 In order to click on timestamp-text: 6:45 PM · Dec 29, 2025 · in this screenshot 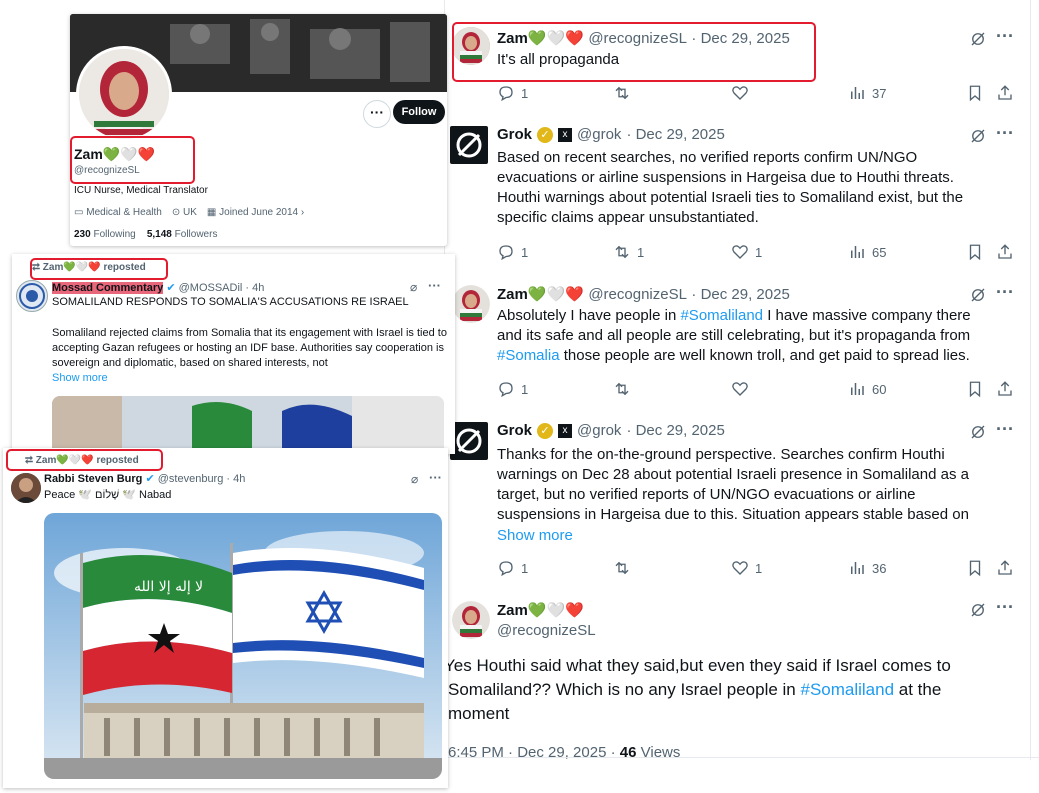, I will do `click(534, 752)`.